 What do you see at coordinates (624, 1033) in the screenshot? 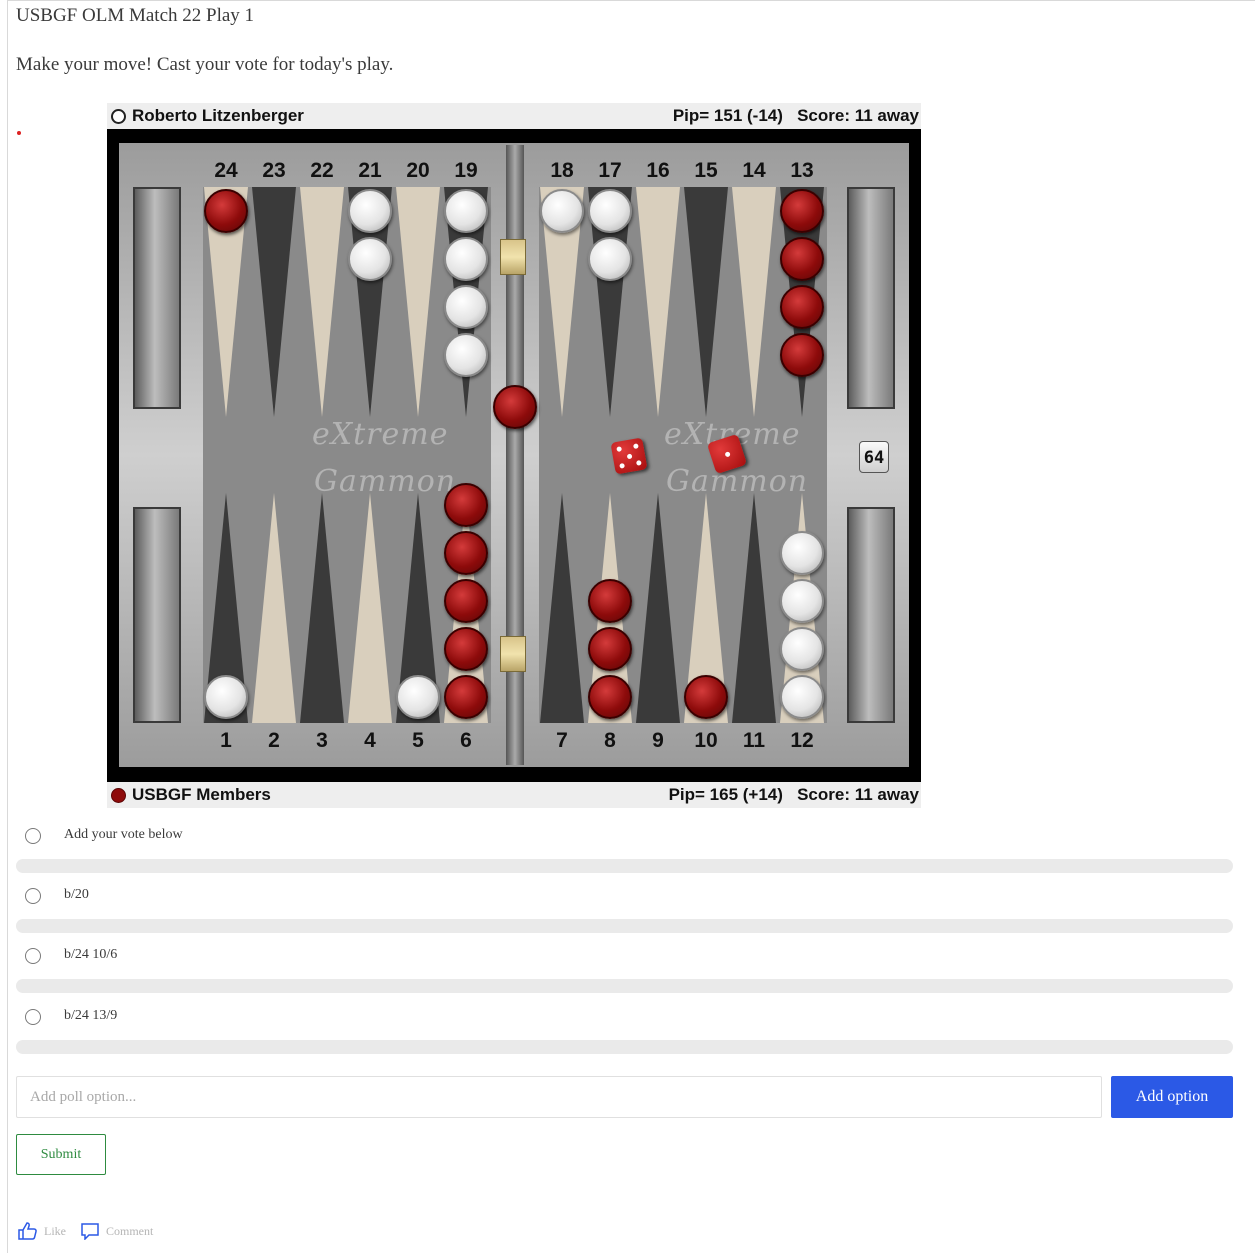
I see `poll-option: b/24 13/9` at bounding box center [624, 1033].